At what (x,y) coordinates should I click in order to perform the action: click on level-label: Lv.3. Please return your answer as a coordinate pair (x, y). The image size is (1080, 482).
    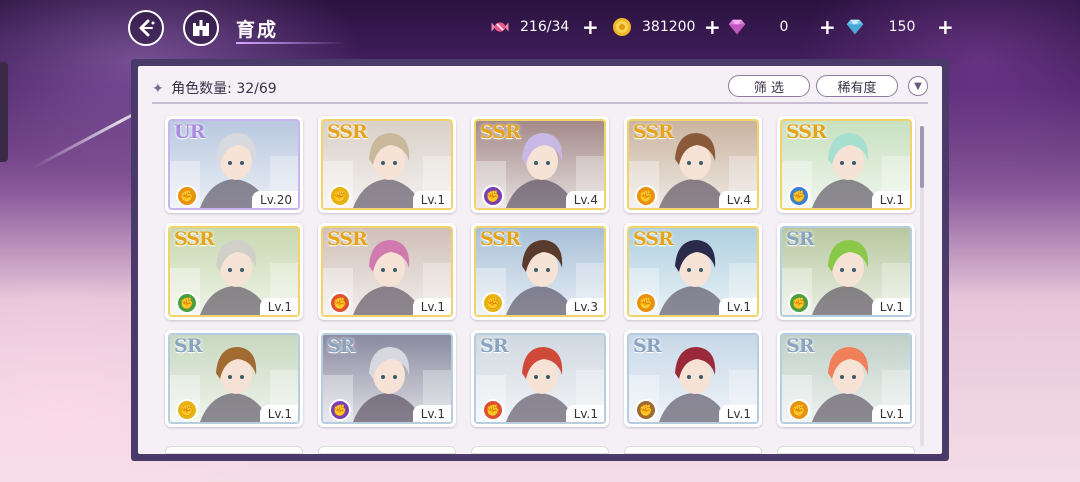
    Looking at the image, I should click on (584, 306).